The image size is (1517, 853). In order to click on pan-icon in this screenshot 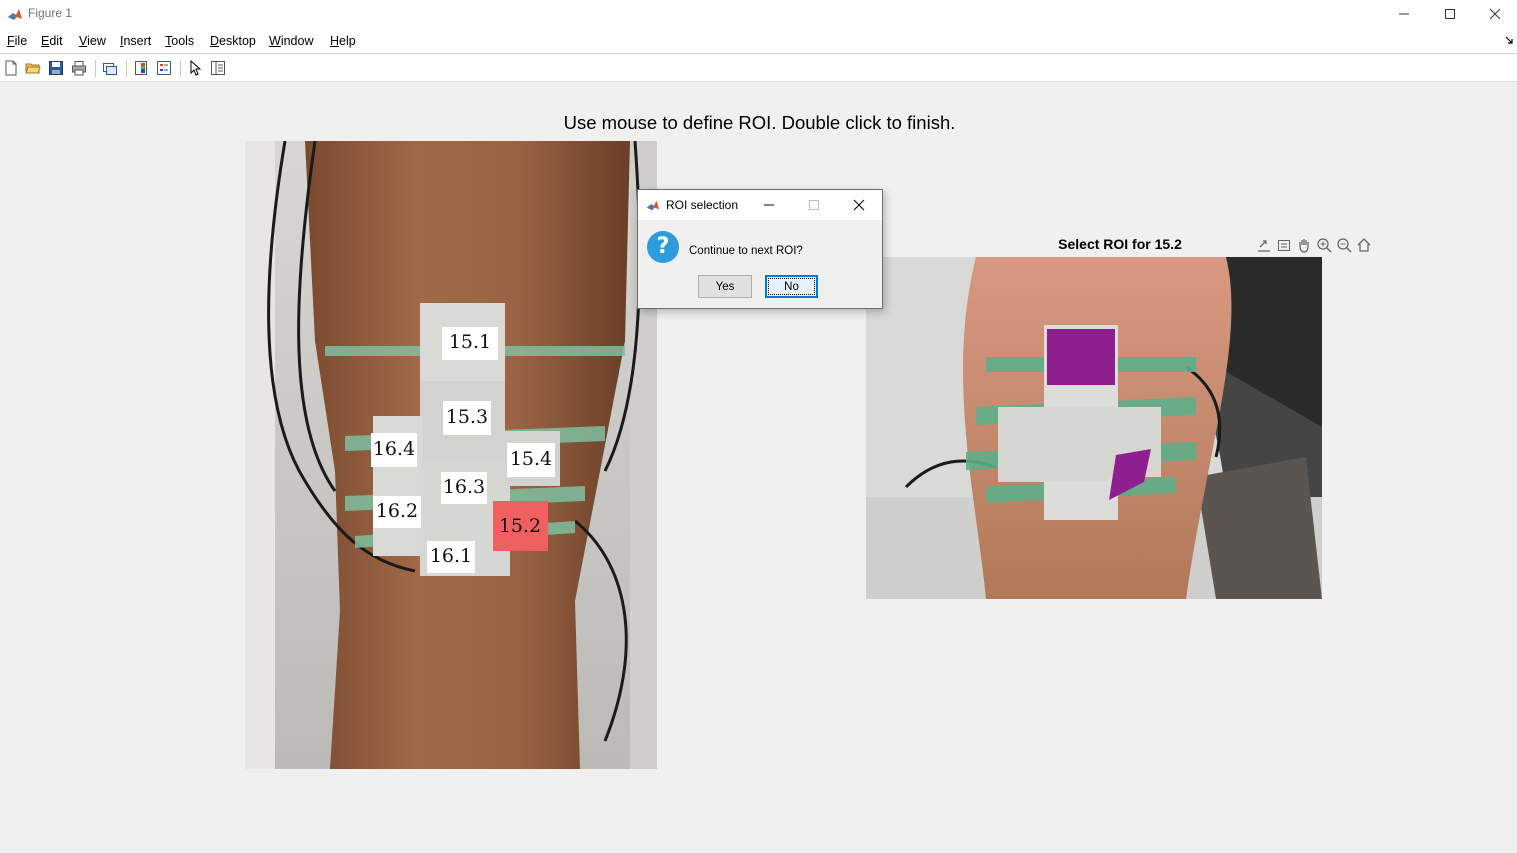, I will do `click(1304, 246)`.